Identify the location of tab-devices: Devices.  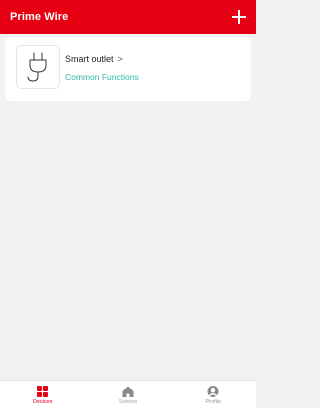
(43, 393).